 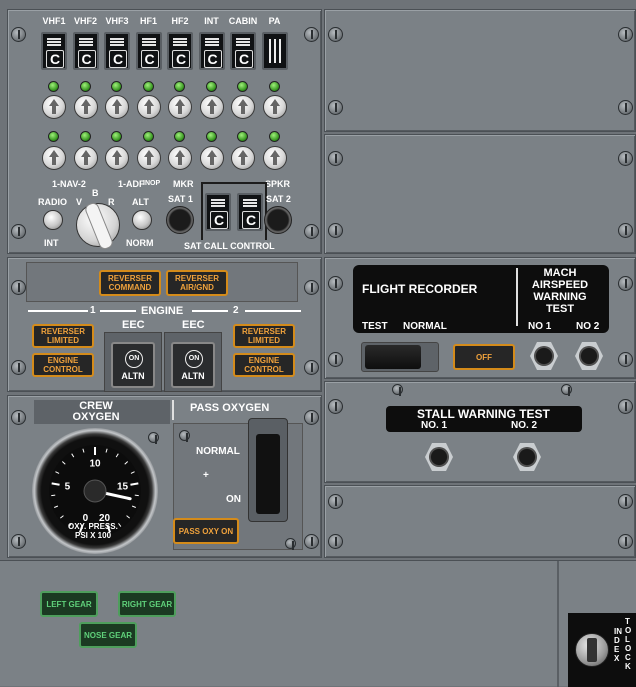 I want to click on alt-norm-toggle, so click(x=142, y=220).